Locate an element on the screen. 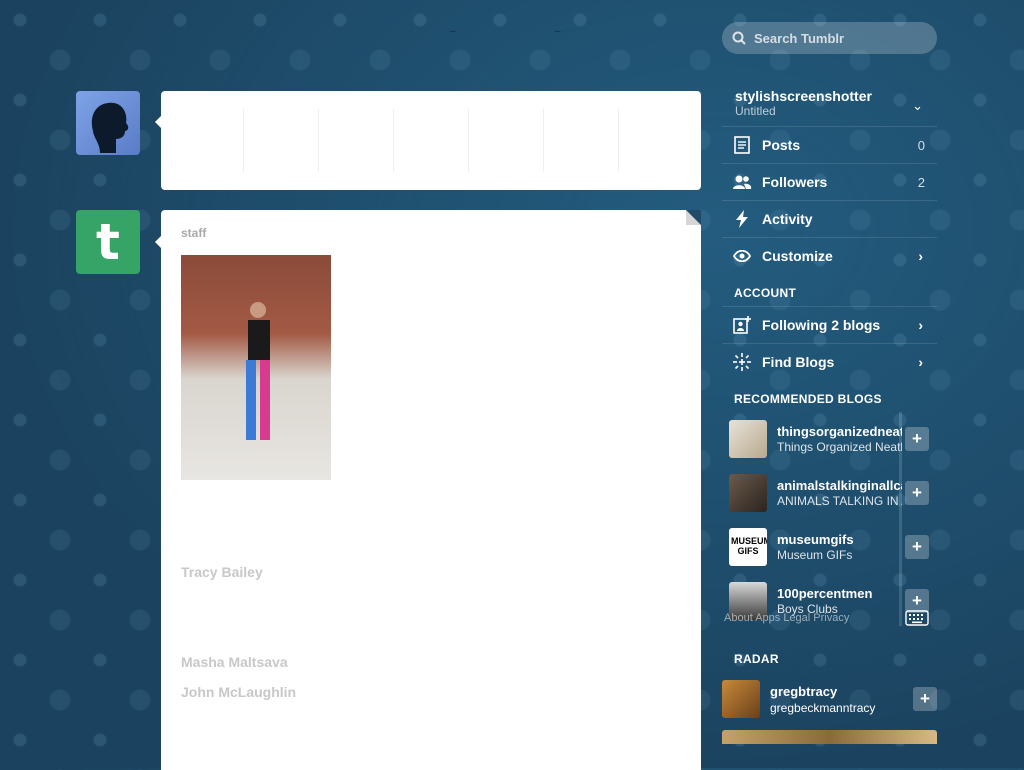  sidebar-item-posts: Posts 0 is located at coordinates (829, 144).